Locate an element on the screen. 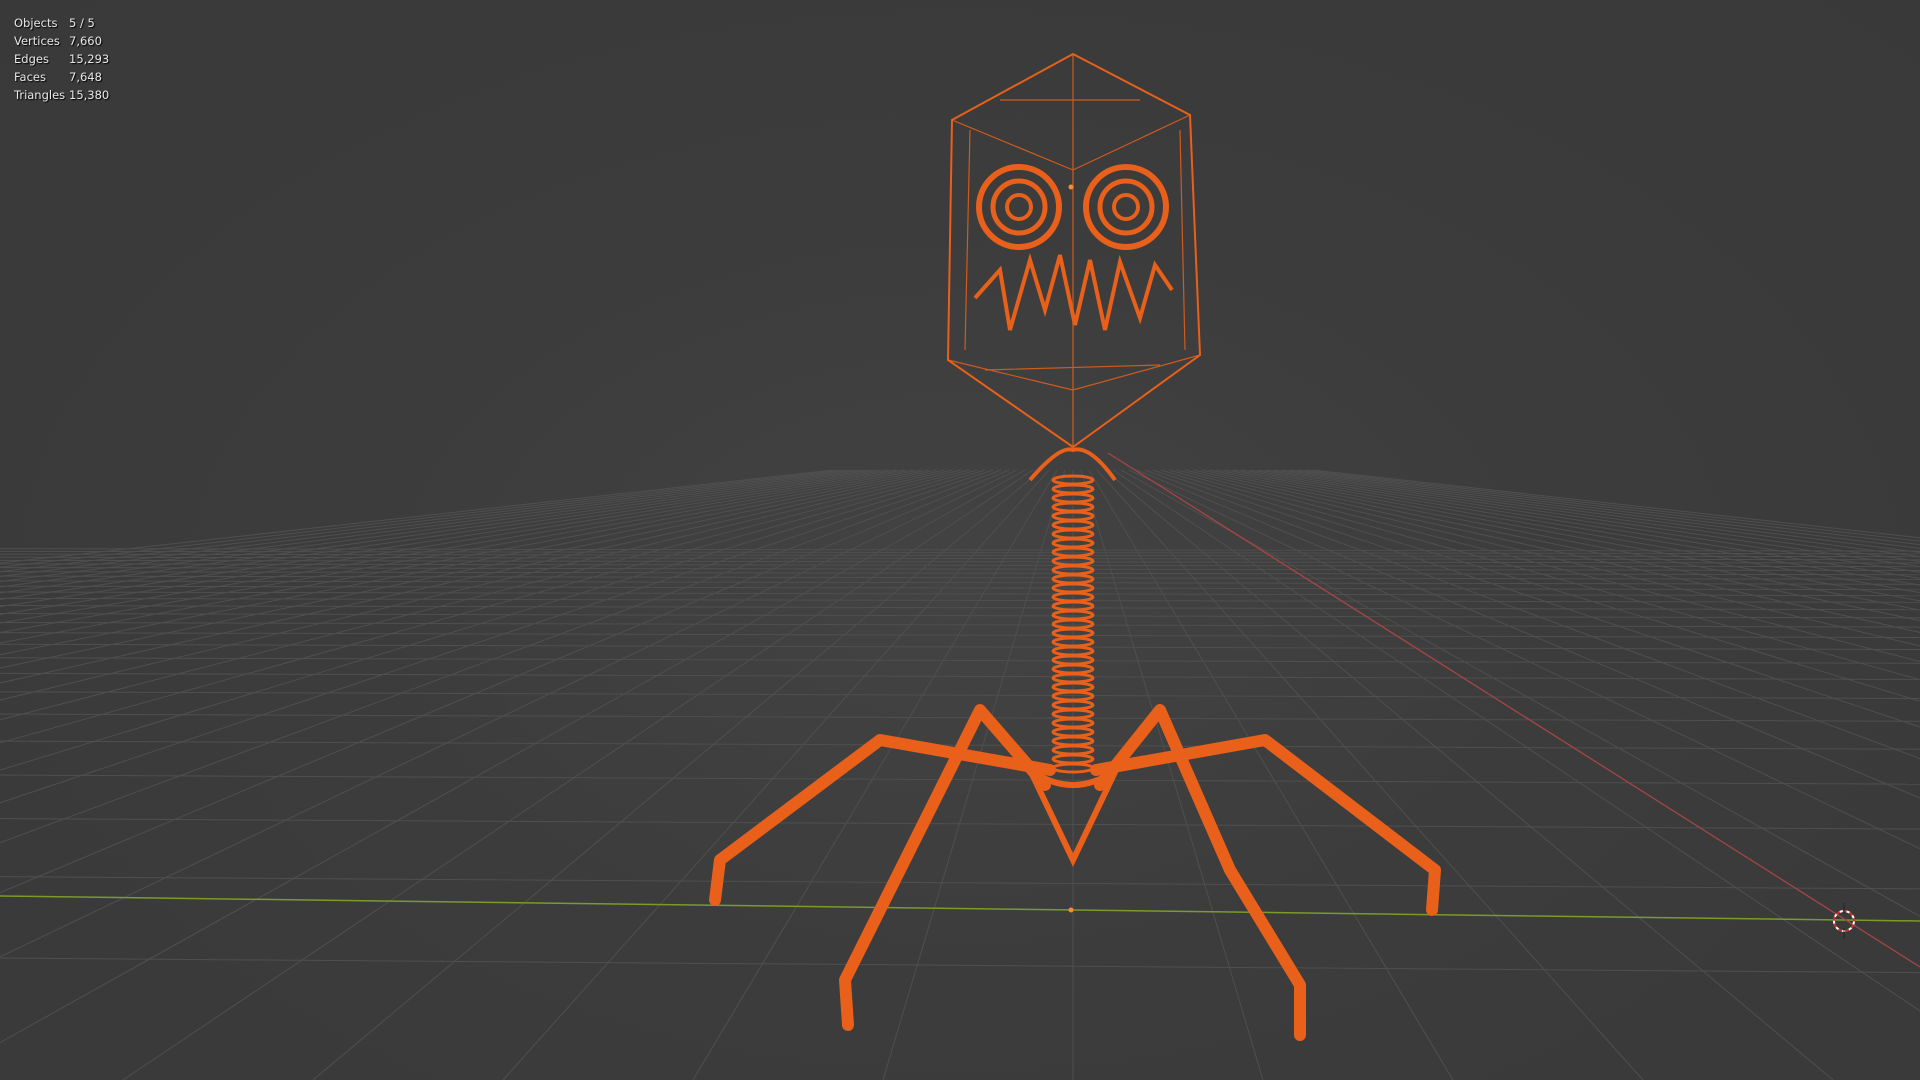  stat-value: 7,660 is located at coordinates (85, 41).